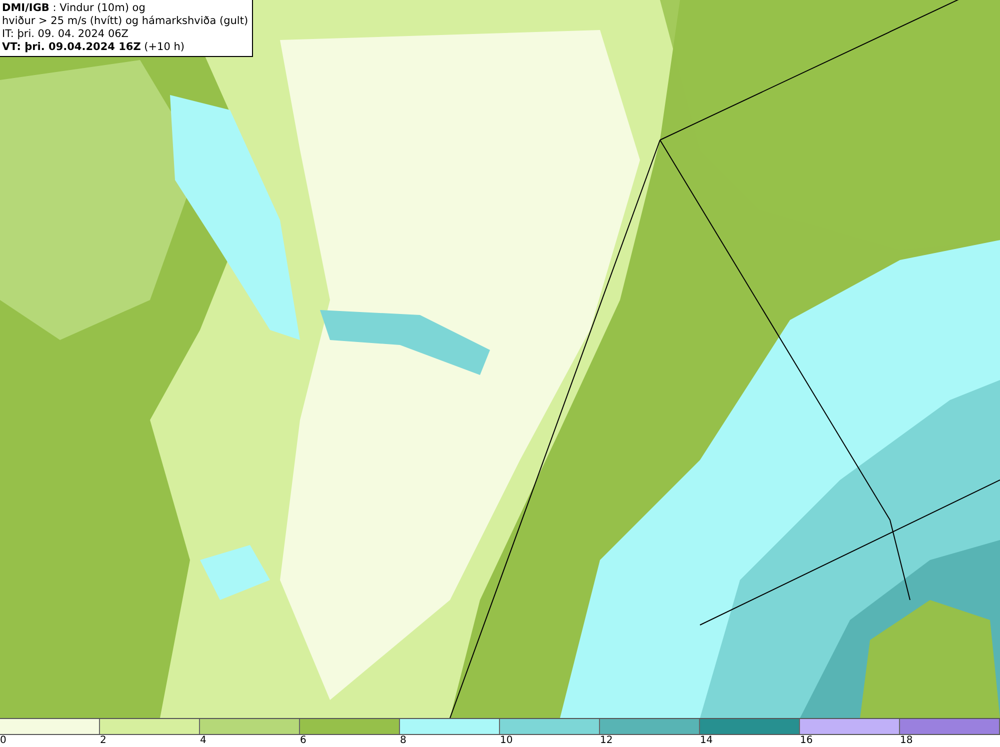 Image resolution: width=1000 pixels, height=747 pixels. What do you see at coordinates (606, 740) in the screenshot?
I see `legend-tick-label: 12` at bounding box center [606, 740].